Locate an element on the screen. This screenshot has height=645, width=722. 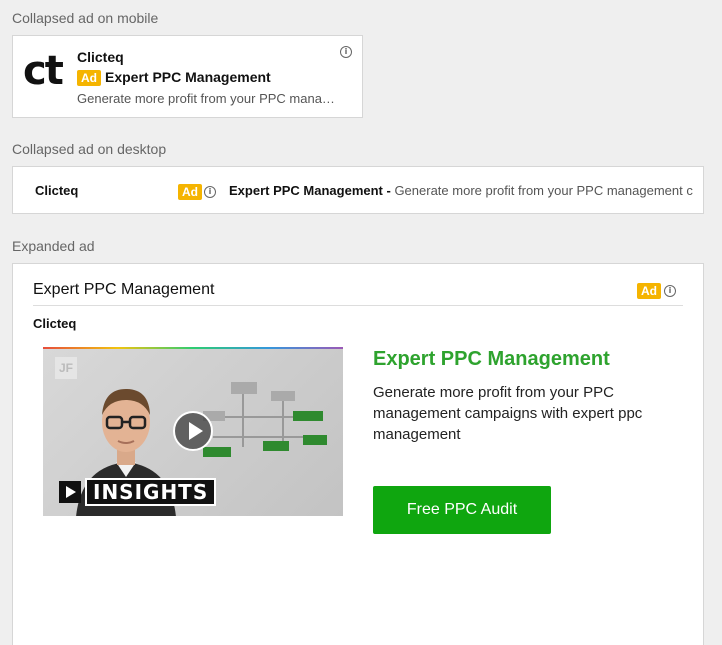
free-ppc-audit-button: Free PPC Audit is located at coordinates (462, 510).